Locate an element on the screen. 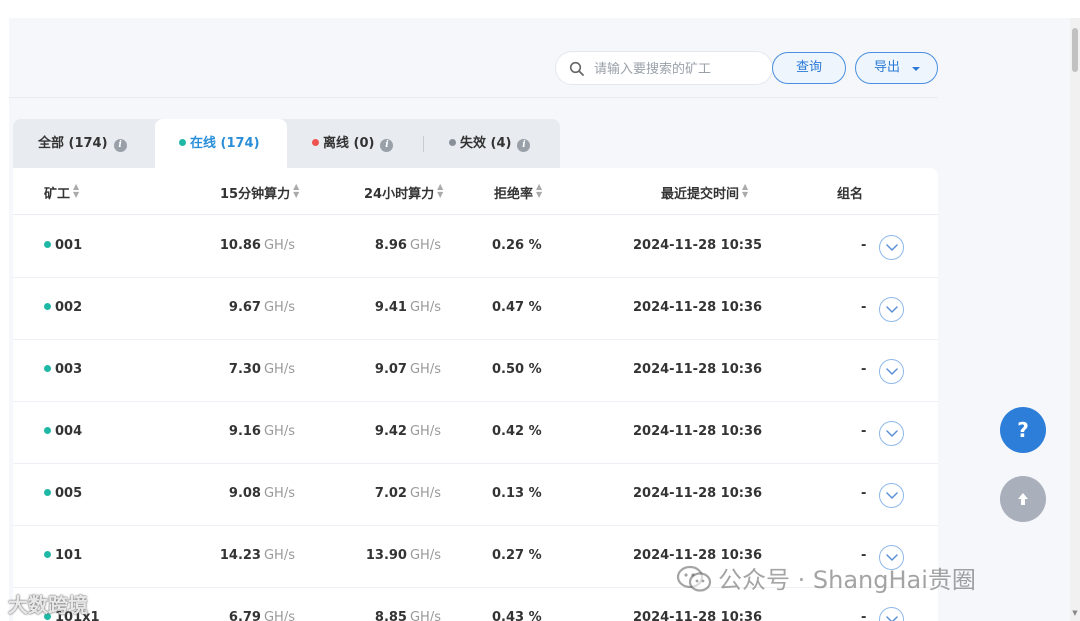 This screenshot has width=1080, height=621. scrollbar-thumb is located at coordinates (1075, 50).